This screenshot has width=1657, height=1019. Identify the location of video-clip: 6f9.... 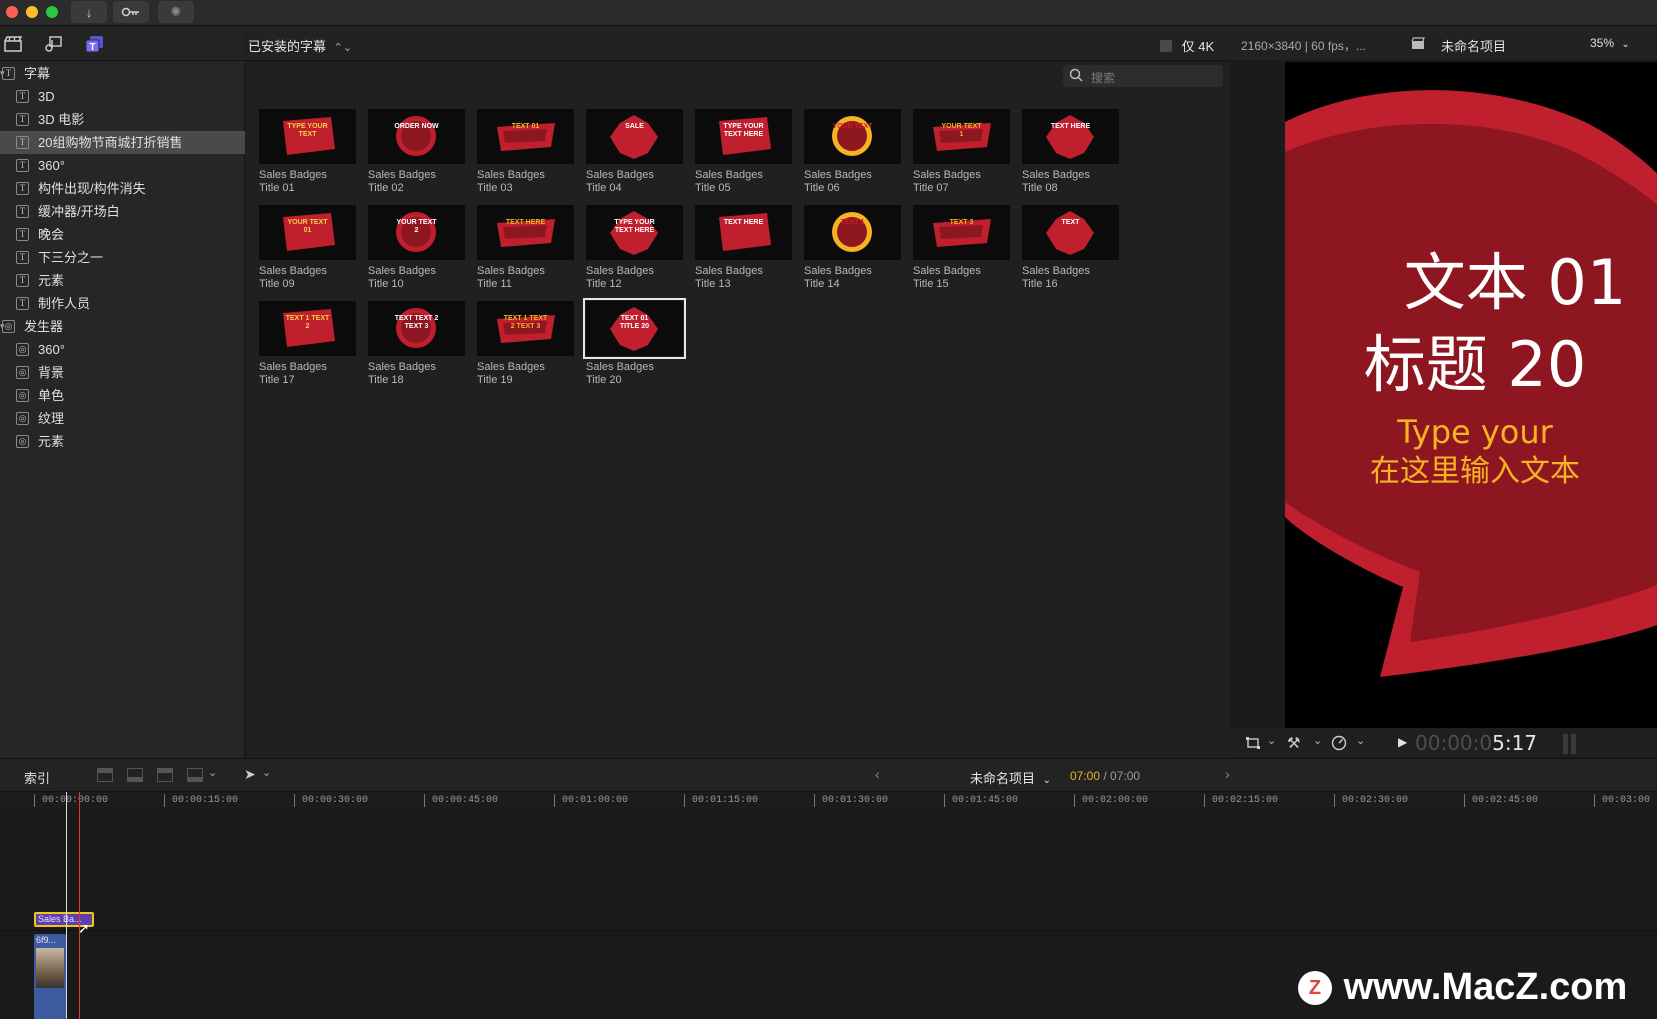
(50, 976).